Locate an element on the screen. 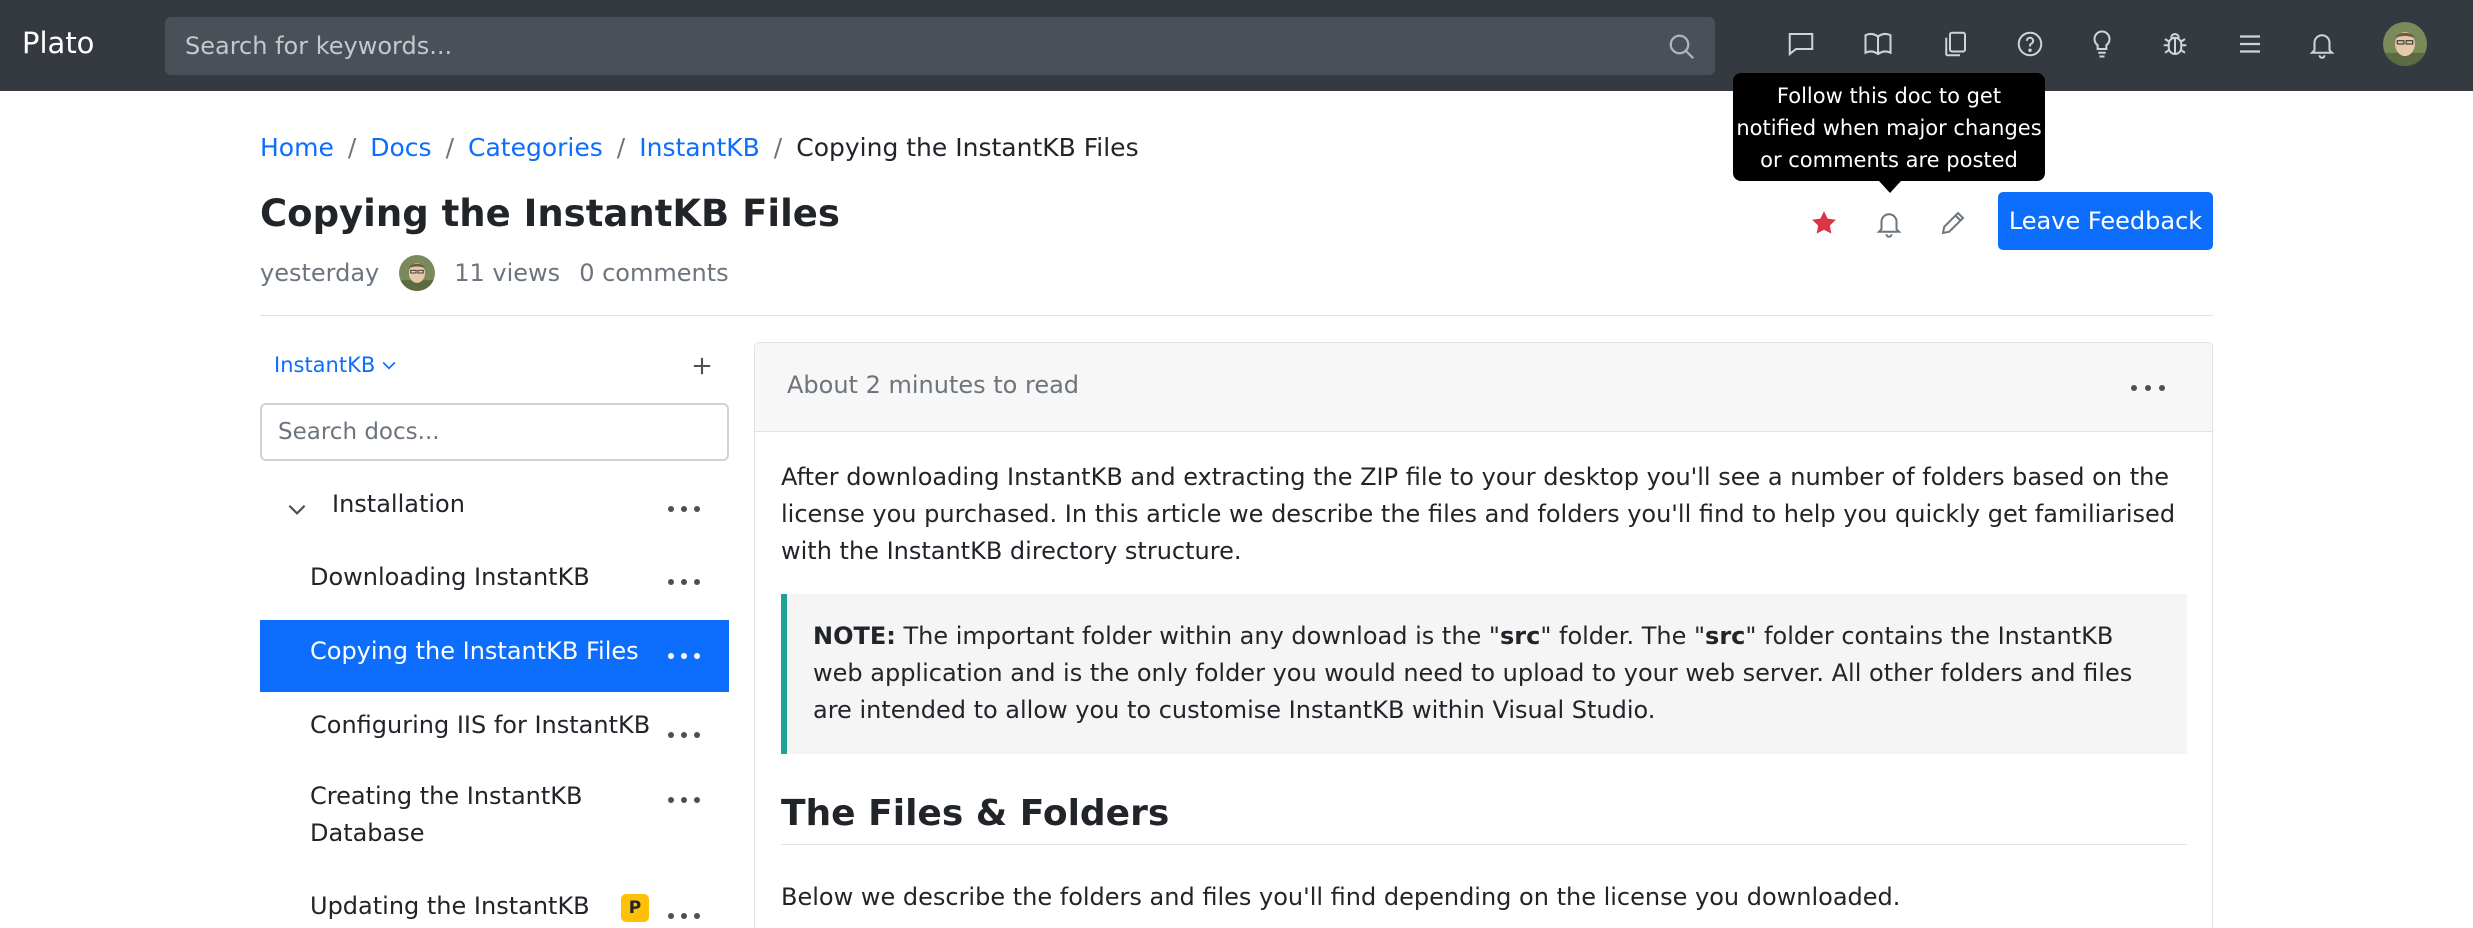  tree-item-label: Copying the InstantKB Files is located at coordinates (474, 651).